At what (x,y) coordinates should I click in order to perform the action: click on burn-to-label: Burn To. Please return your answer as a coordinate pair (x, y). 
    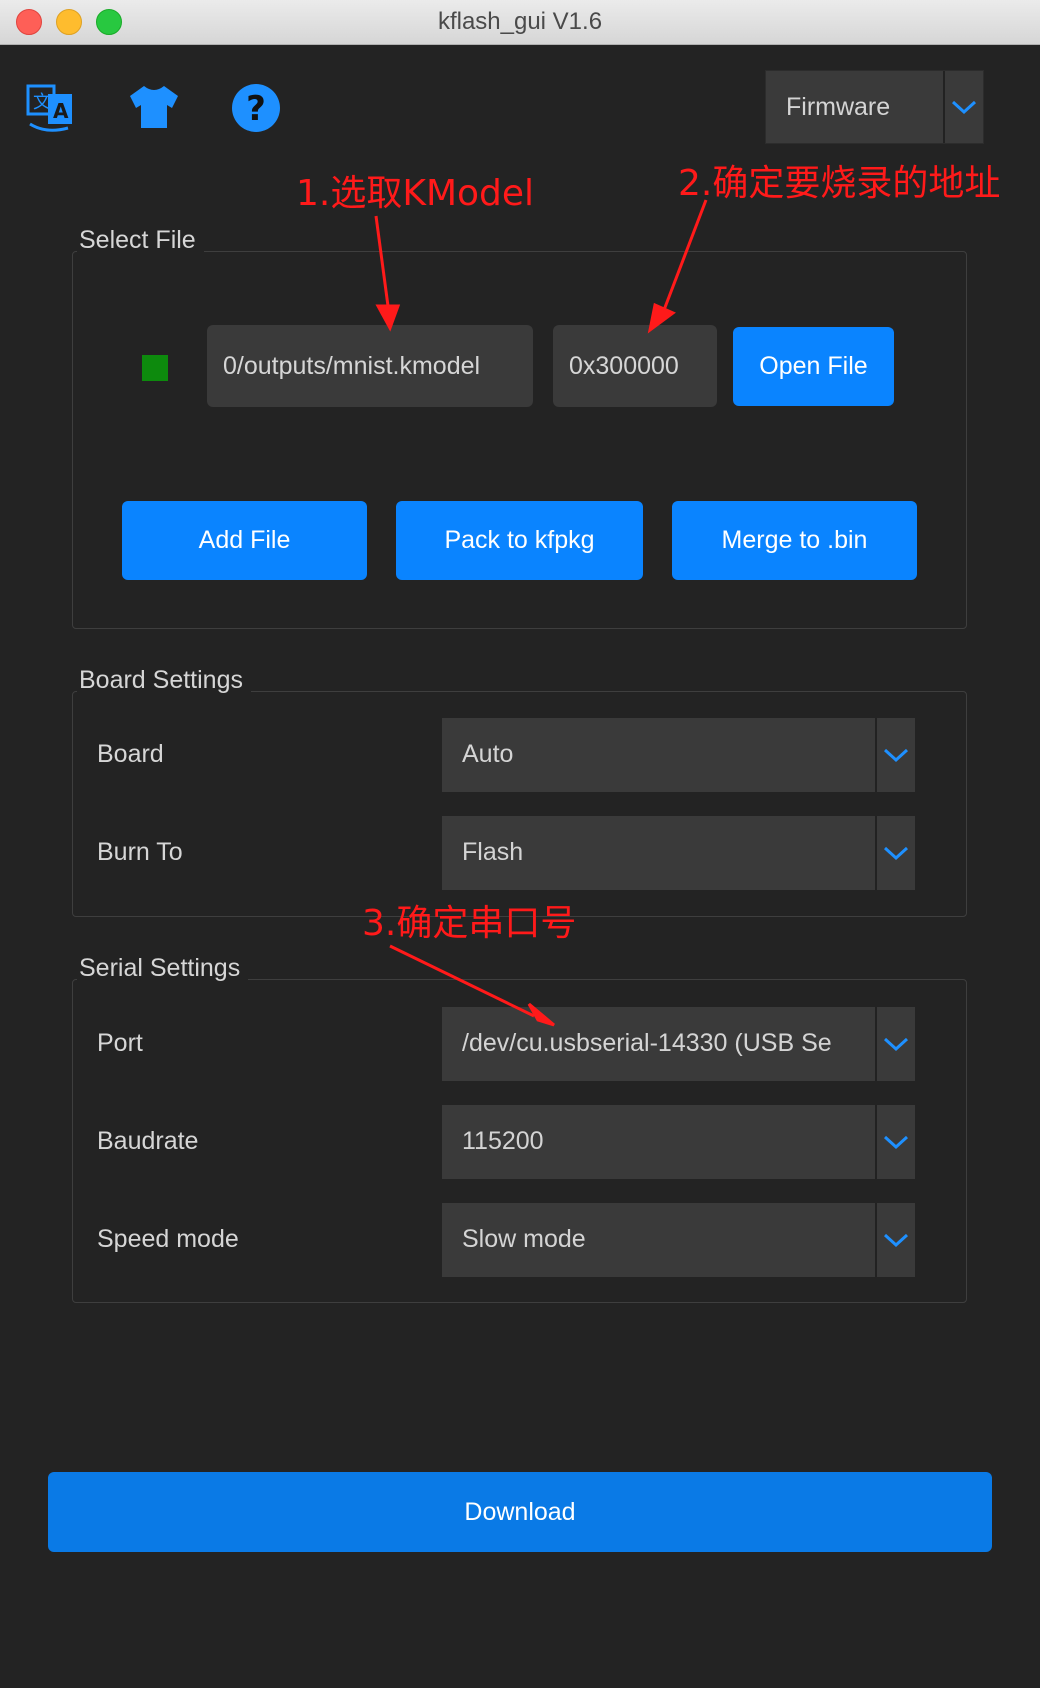
    Looking at the image, I should click on (140, 852).